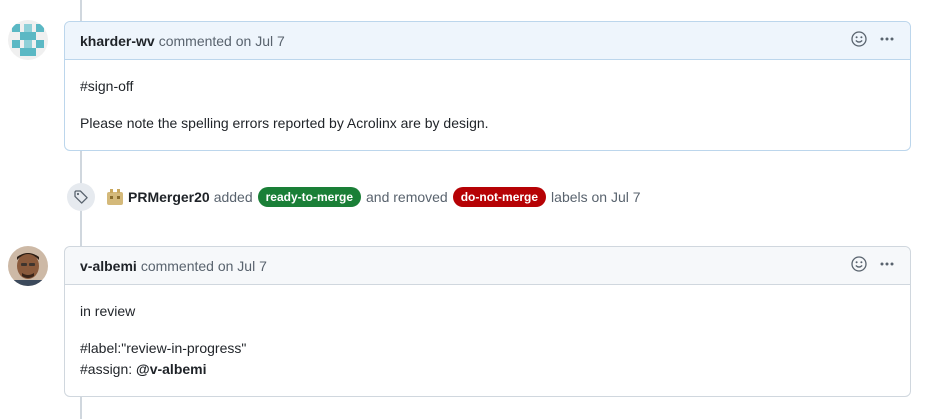 This screenshot has height=419, width=950. Describe the element at coordinates (115, 197) in the screenshot. I see `bot-avatar` at that location.